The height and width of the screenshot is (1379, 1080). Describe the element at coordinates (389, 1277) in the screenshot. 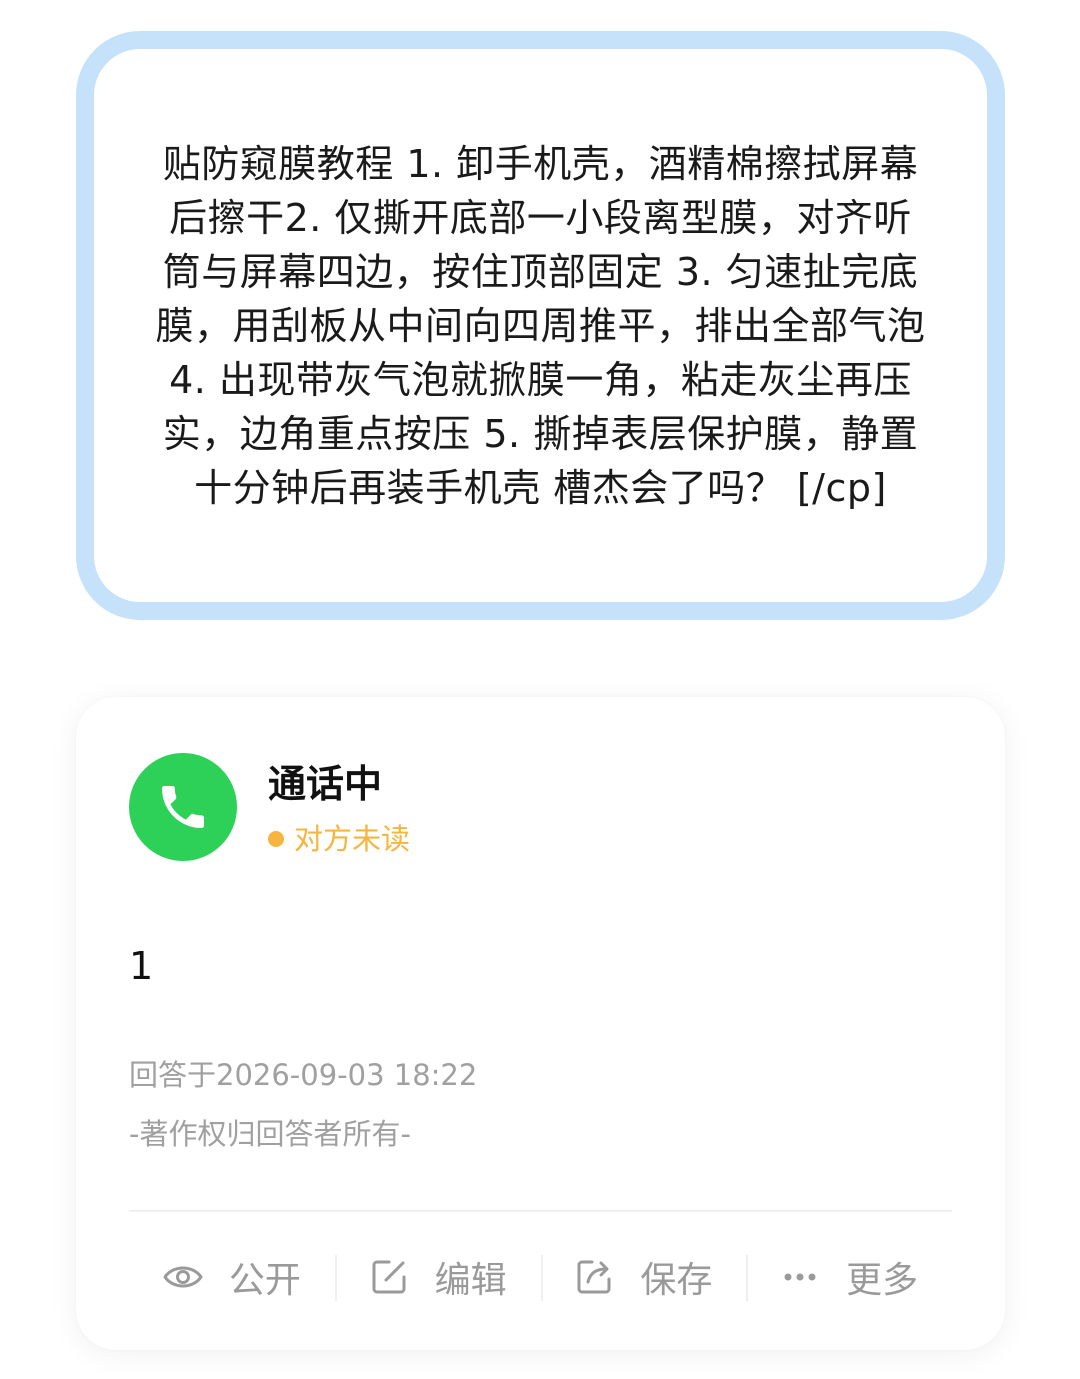

I see `edit-icon` at that location.